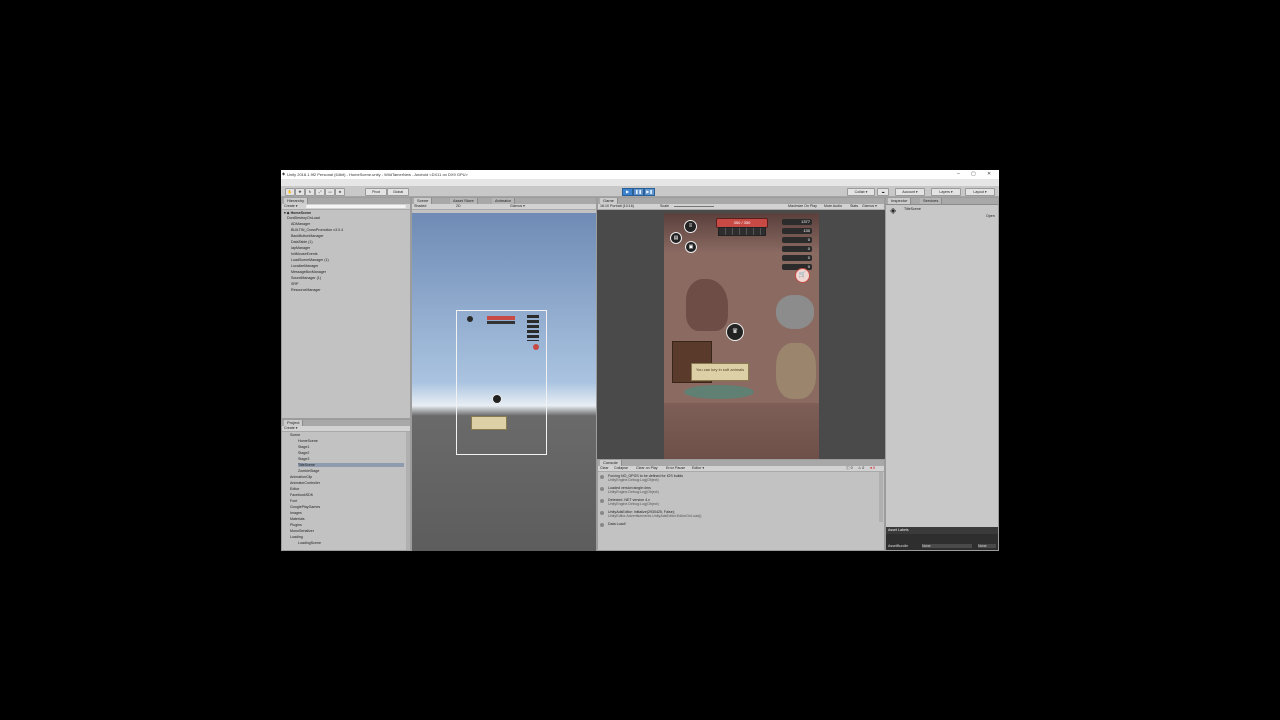 The height and width of the screenshot is (720, 1280). Describe the element at coordinates (942, 530) in the screenshot. I see `asset-labels-bar: Asset Labels` at that location.